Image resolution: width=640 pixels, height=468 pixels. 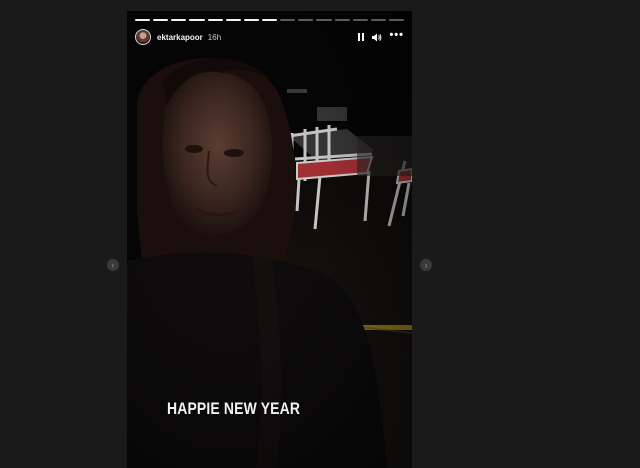 I want to click on speaker-icon, so click(x=377, y=37).